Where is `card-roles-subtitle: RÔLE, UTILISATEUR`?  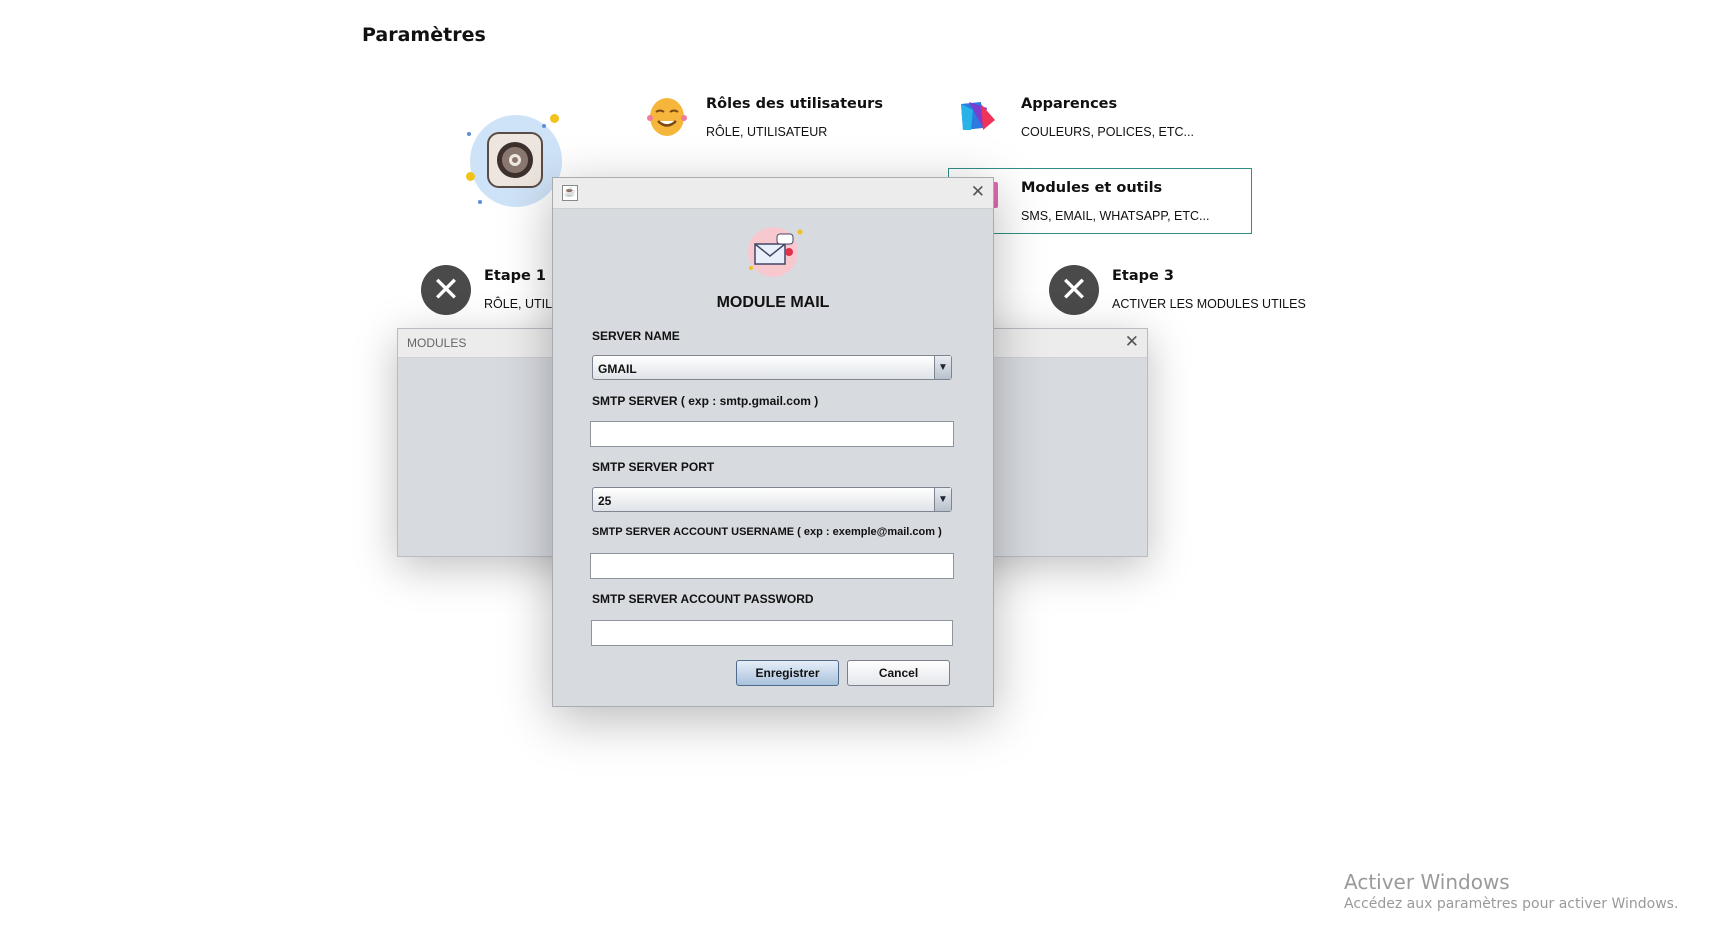
card-roles-subtitle: RÔLE, UTILISATEUR is located at coordinates (767, 132).